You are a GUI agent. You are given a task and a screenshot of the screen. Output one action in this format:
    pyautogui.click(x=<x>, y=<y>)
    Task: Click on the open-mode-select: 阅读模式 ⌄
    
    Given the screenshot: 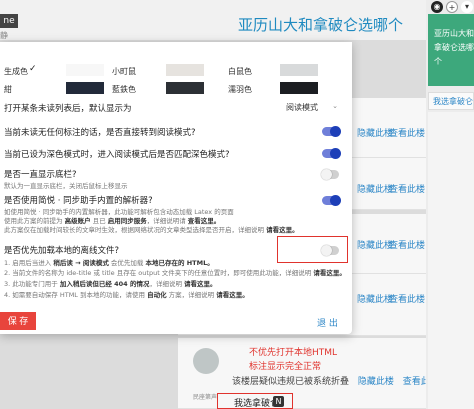 What is the action you would take?
    pyautogui.click(x=312, y=108)
    